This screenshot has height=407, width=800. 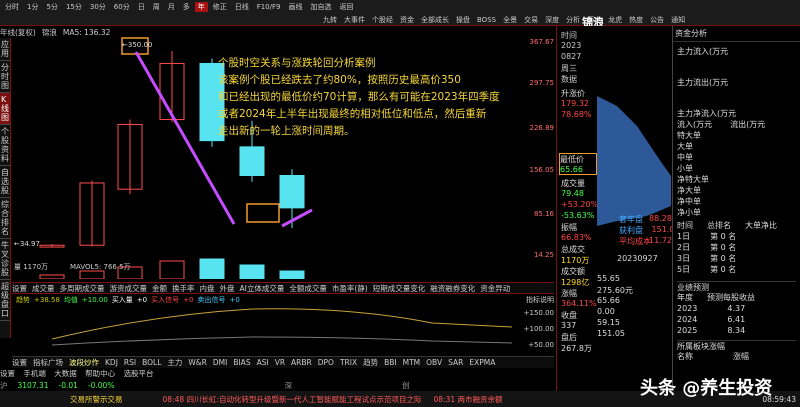 I want to click on sidebar-item: 个股资料, so click(x=5, y=145).